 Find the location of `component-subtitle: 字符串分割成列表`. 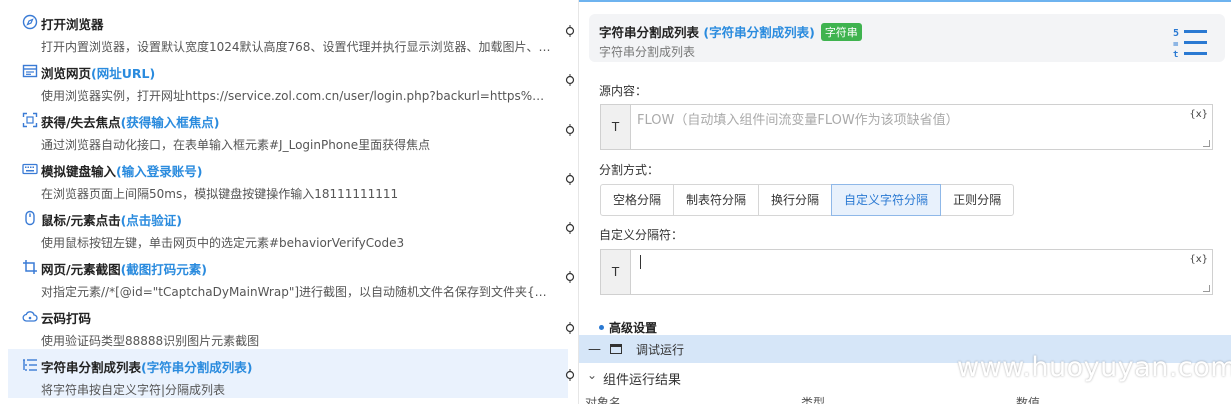

component-subtitle: 字符串分割成列表 is located at coordinates (647, 52).